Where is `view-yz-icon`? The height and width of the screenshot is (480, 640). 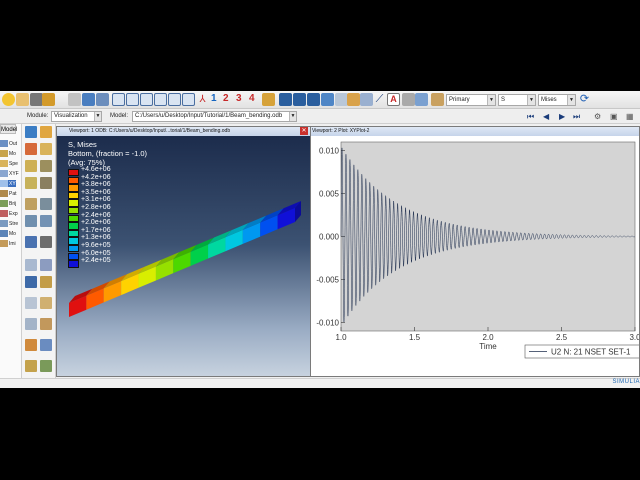 view-yz-icon is located at coordinates (132, 99).